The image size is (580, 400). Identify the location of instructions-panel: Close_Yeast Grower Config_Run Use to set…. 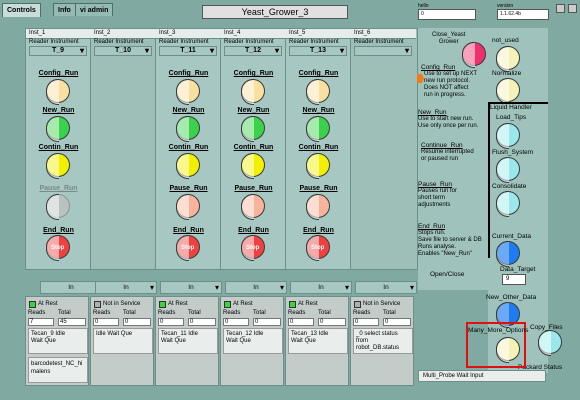
(454, 159).